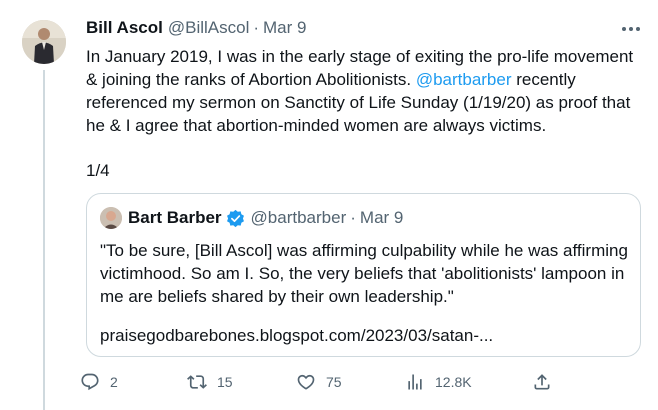 Image resolution: width=658 pixels, height=410 pixels. I want to click on more-options-icon, so click(631, 29).